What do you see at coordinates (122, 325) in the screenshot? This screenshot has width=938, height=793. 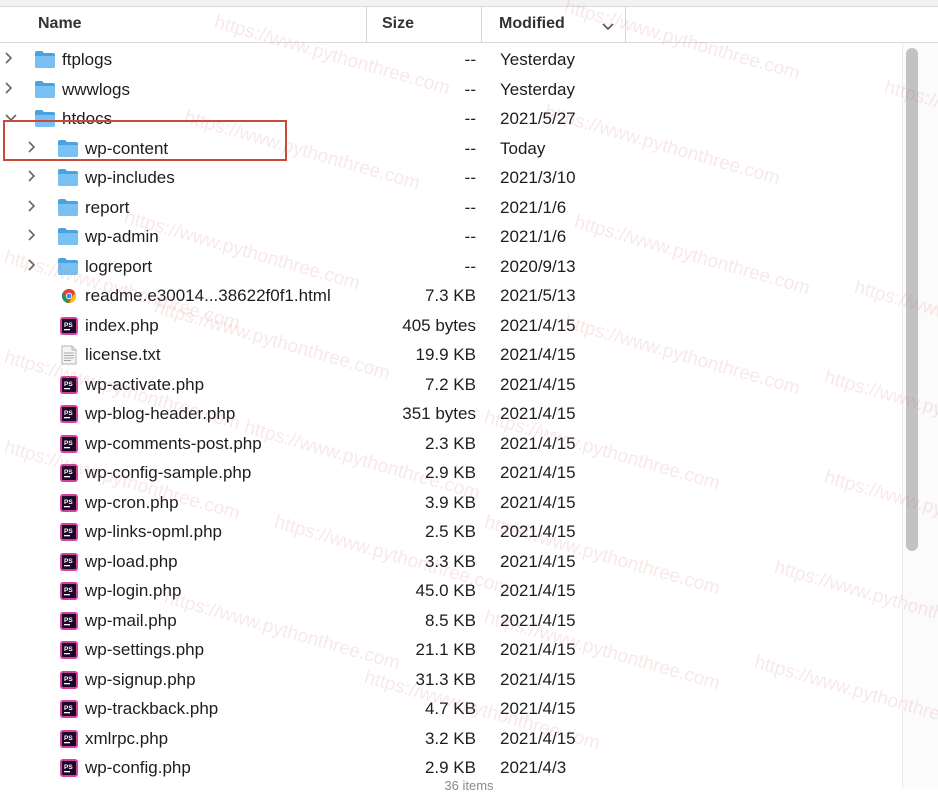 I see `file-name: index.php` at bounding box center [122, 325].